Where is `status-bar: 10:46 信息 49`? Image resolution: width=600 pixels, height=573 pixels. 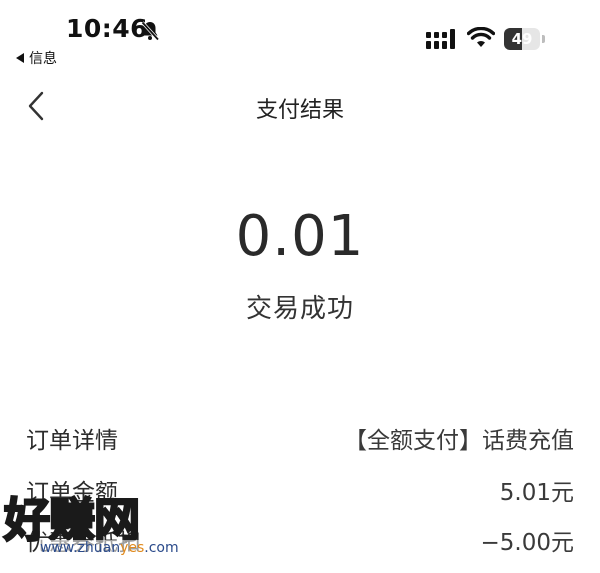 status-bar: 10:46 信息 49 is located at coordinates (300, 35).